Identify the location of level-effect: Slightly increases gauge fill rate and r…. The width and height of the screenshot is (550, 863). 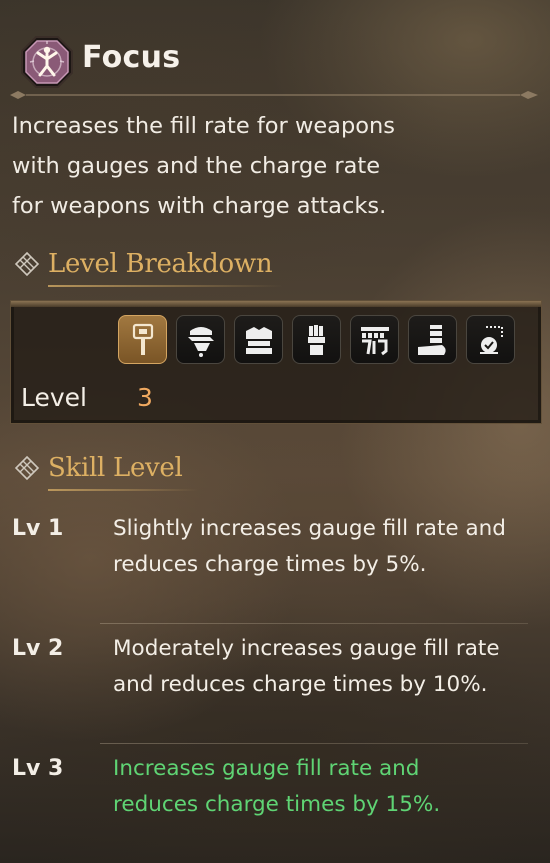
(323, 547).